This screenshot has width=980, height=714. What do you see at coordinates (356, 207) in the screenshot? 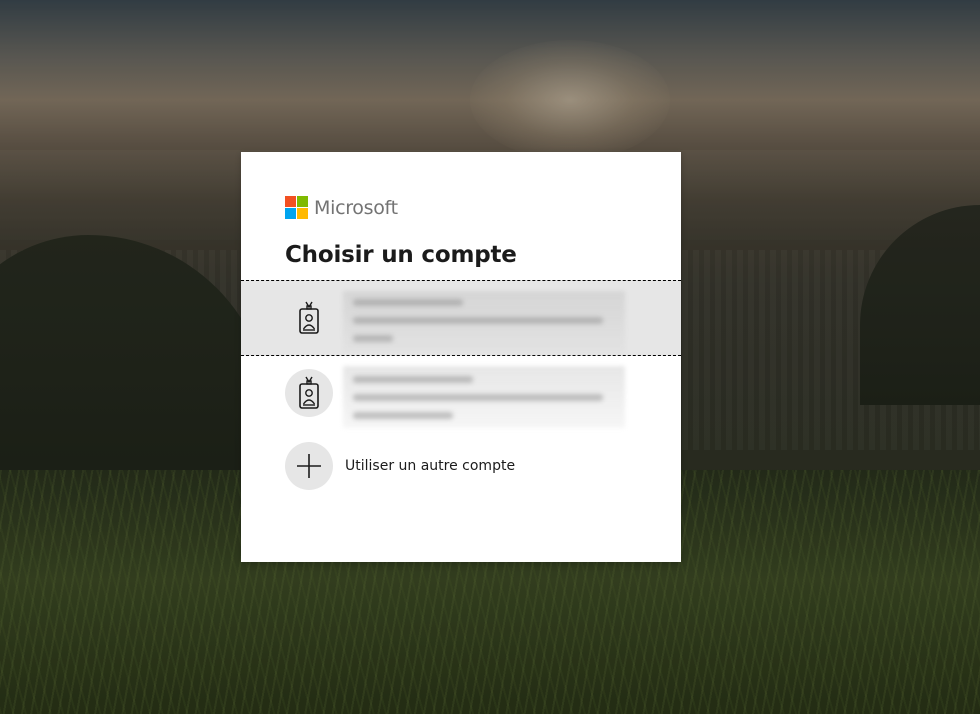
I see `microsoft-logo-text: Microsoft` at bounding box center [356, 207].